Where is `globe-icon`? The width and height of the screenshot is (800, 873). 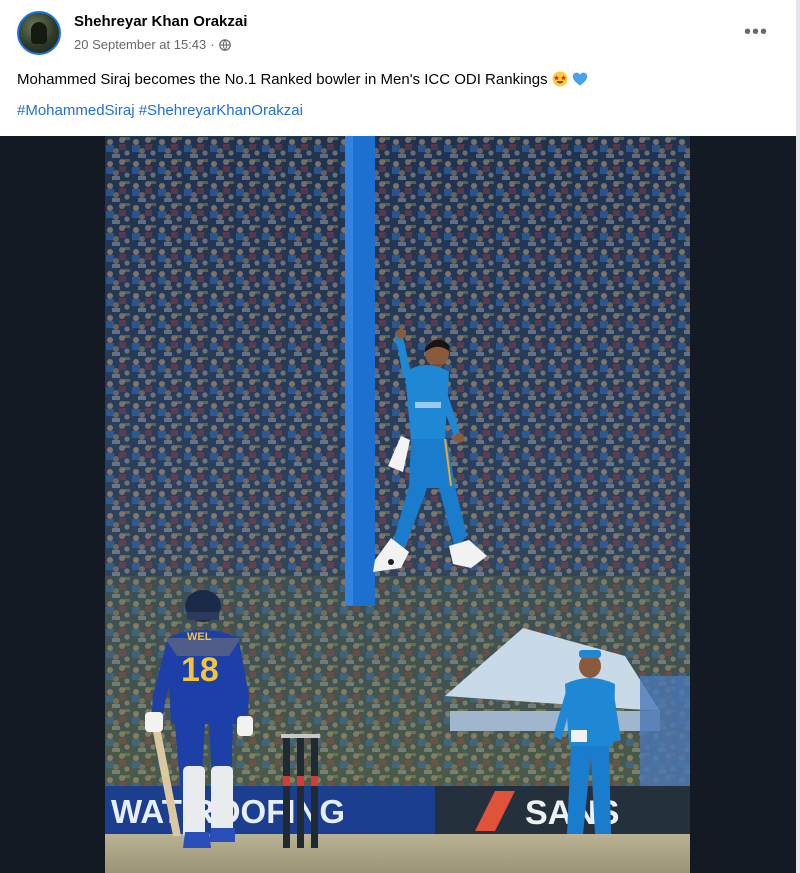 globe-icon is located at coordinates (224, 44).